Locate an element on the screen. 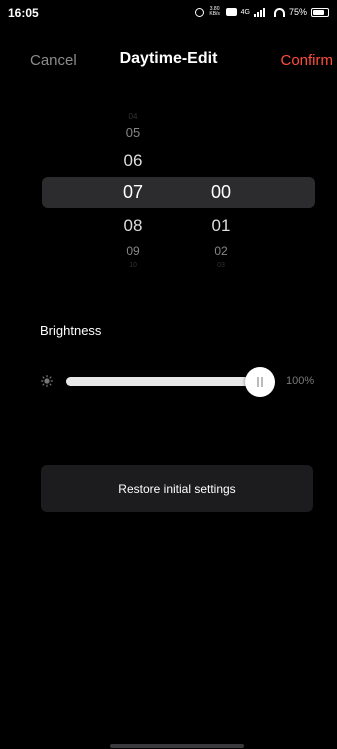 This screenshot has width=337, height=749. network-speed-indicator: 3.80 KB/s is located at coordinates (214, 11).